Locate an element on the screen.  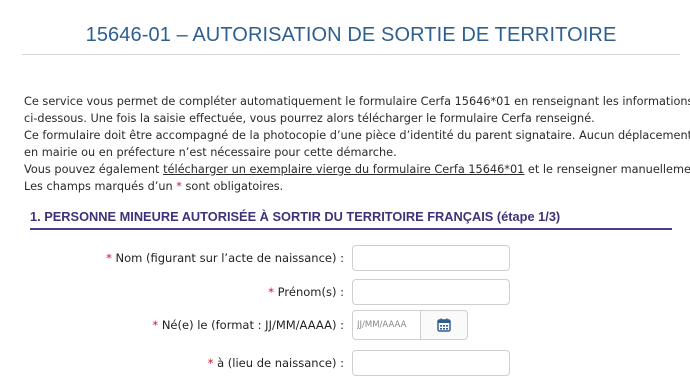
birth-date-input is located at coordinates (386, 325).